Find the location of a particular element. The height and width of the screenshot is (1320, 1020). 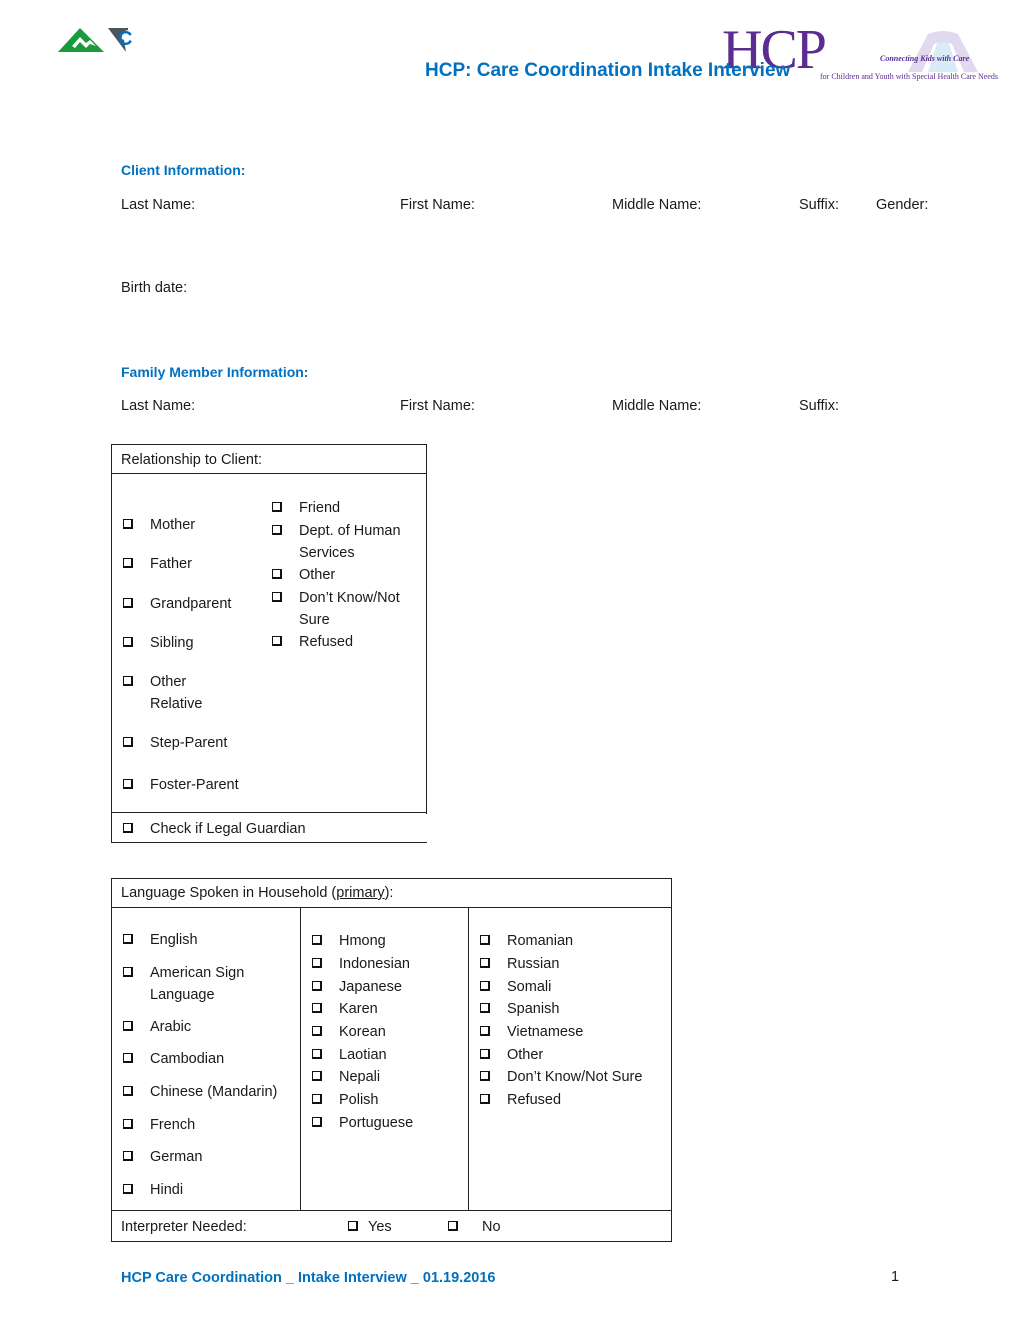

language-option-english: English is located at coordinates (160, 940).